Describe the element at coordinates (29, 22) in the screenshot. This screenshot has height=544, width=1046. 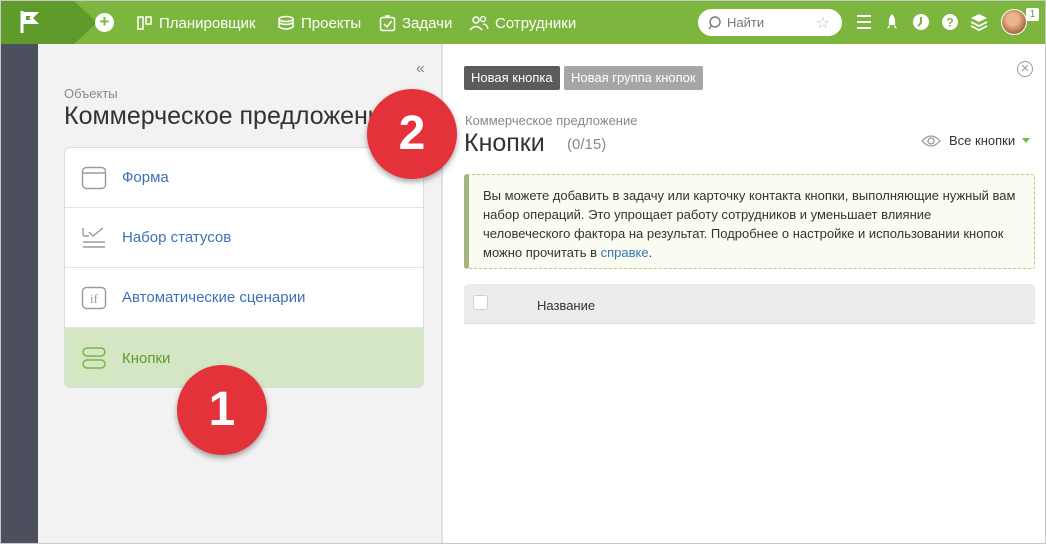
I see `flag-logo-icon` at that location.